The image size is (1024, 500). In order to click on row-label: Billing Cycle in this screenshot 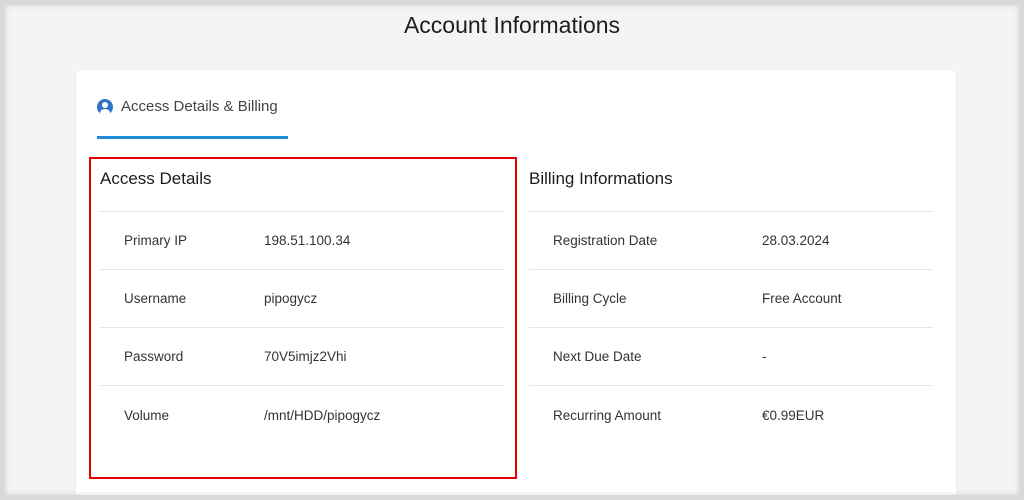, I will do `click(590, 298)`.